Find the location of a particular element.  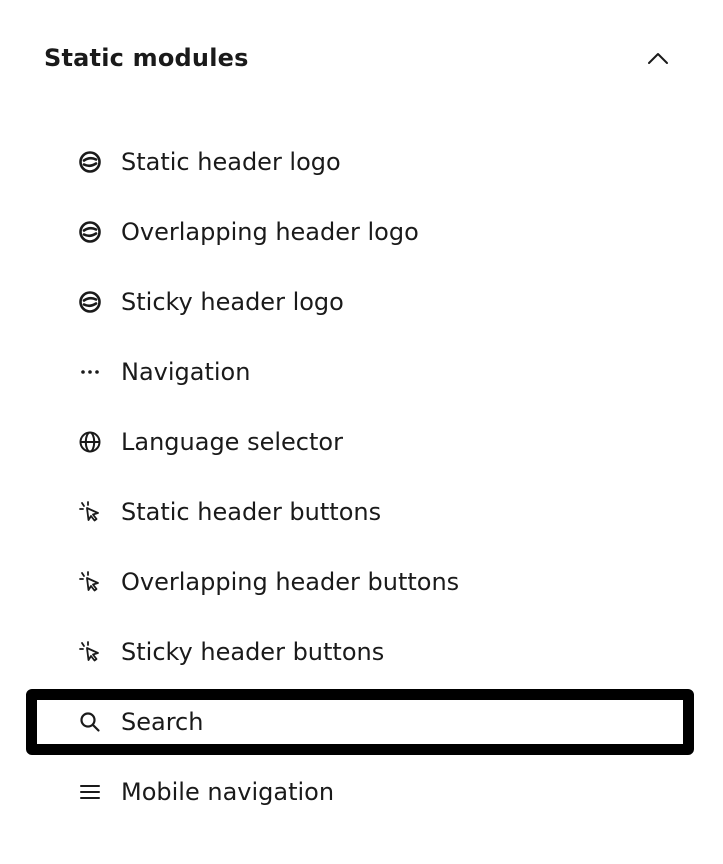

module-item-sticky-header-buttons: Sticky header buttons is located at coordinates (361, 652).